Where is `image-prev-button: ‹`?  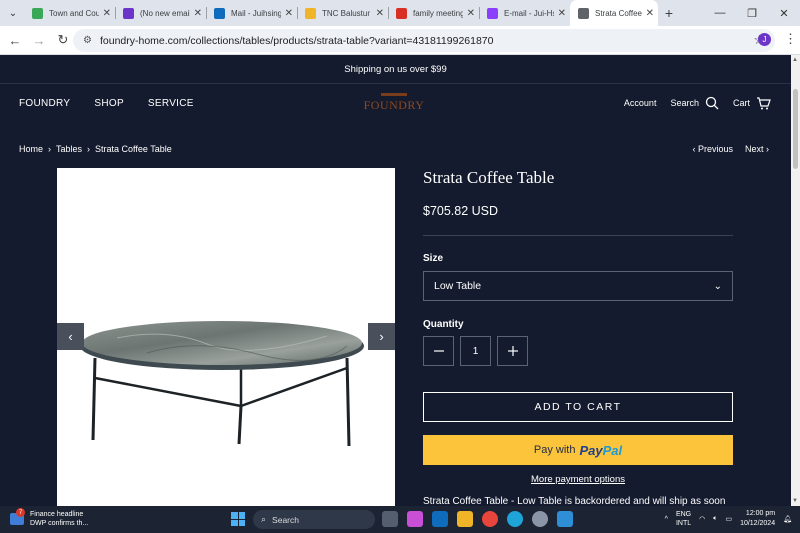
image-prev-button: ‹ is located at coordinates (70, 336).